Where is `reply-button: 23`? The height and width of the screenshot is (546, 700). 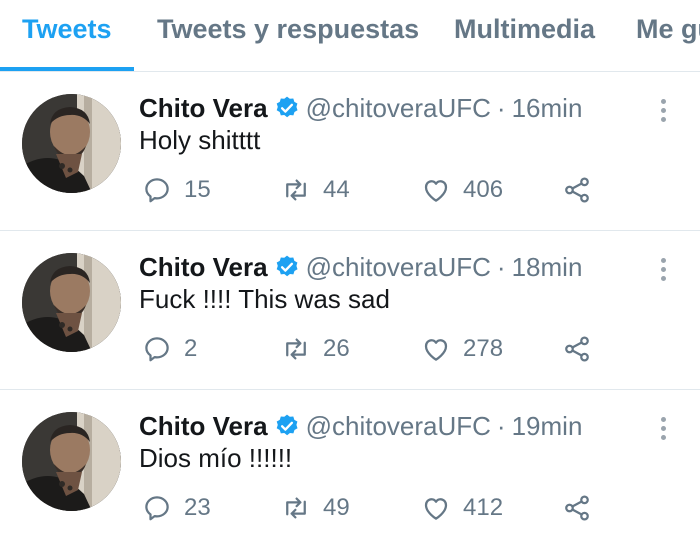 reply-button: 23 is located at coordinates (176, 508).